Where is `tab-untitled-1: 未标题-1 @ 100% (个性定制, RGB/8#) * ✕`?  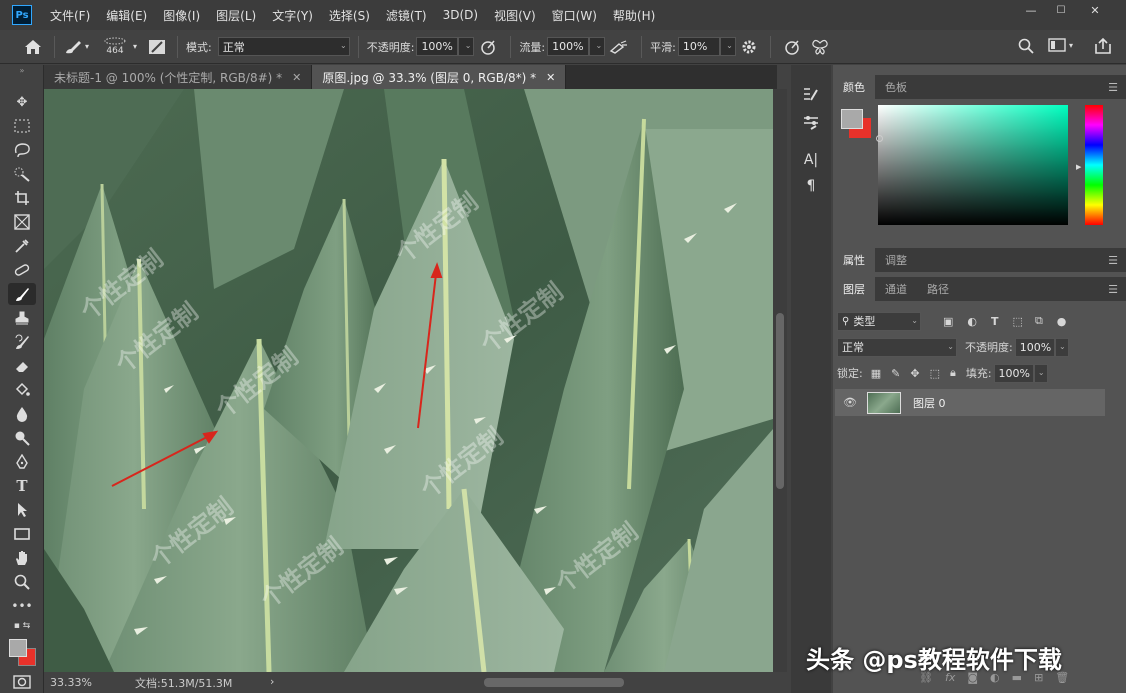
tab-untitled-1: 未标题-1 @ 100% (个性定制, RGB/8#) * ✕ is located at coordinates (178, 77).